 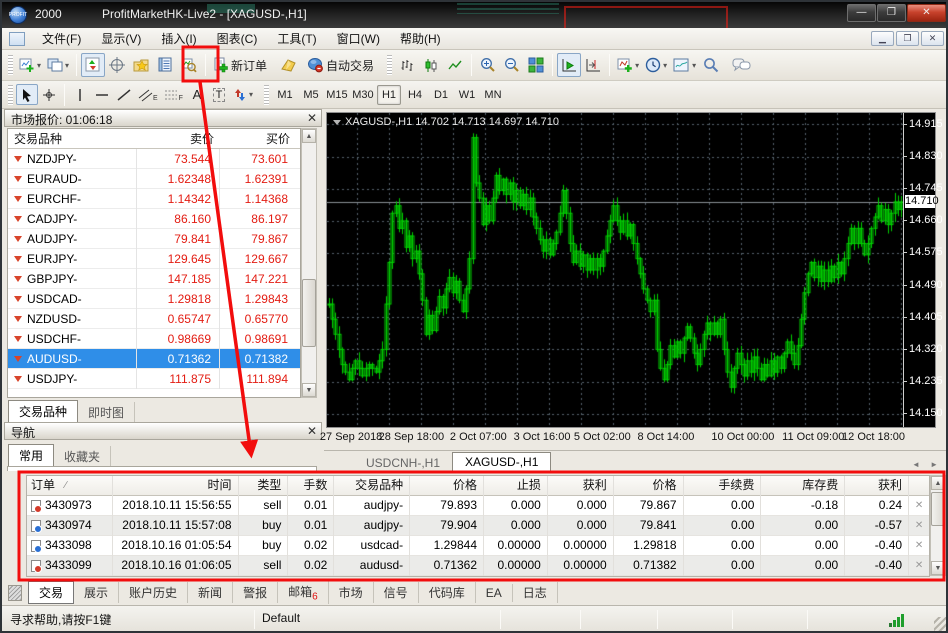 I want to click on navigator-button, so click(x=141, y=65).